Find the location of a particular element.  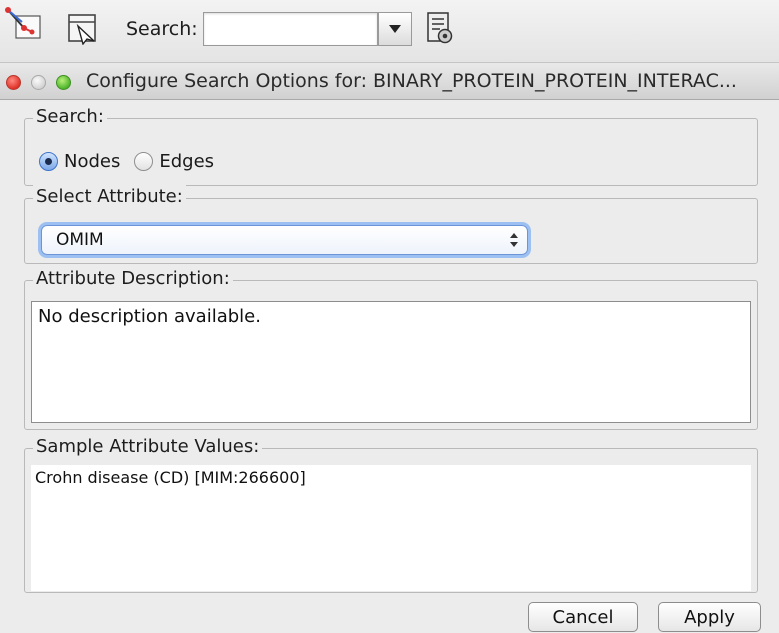

edges-radio-label: Edges is located at coordinates (186, 161).